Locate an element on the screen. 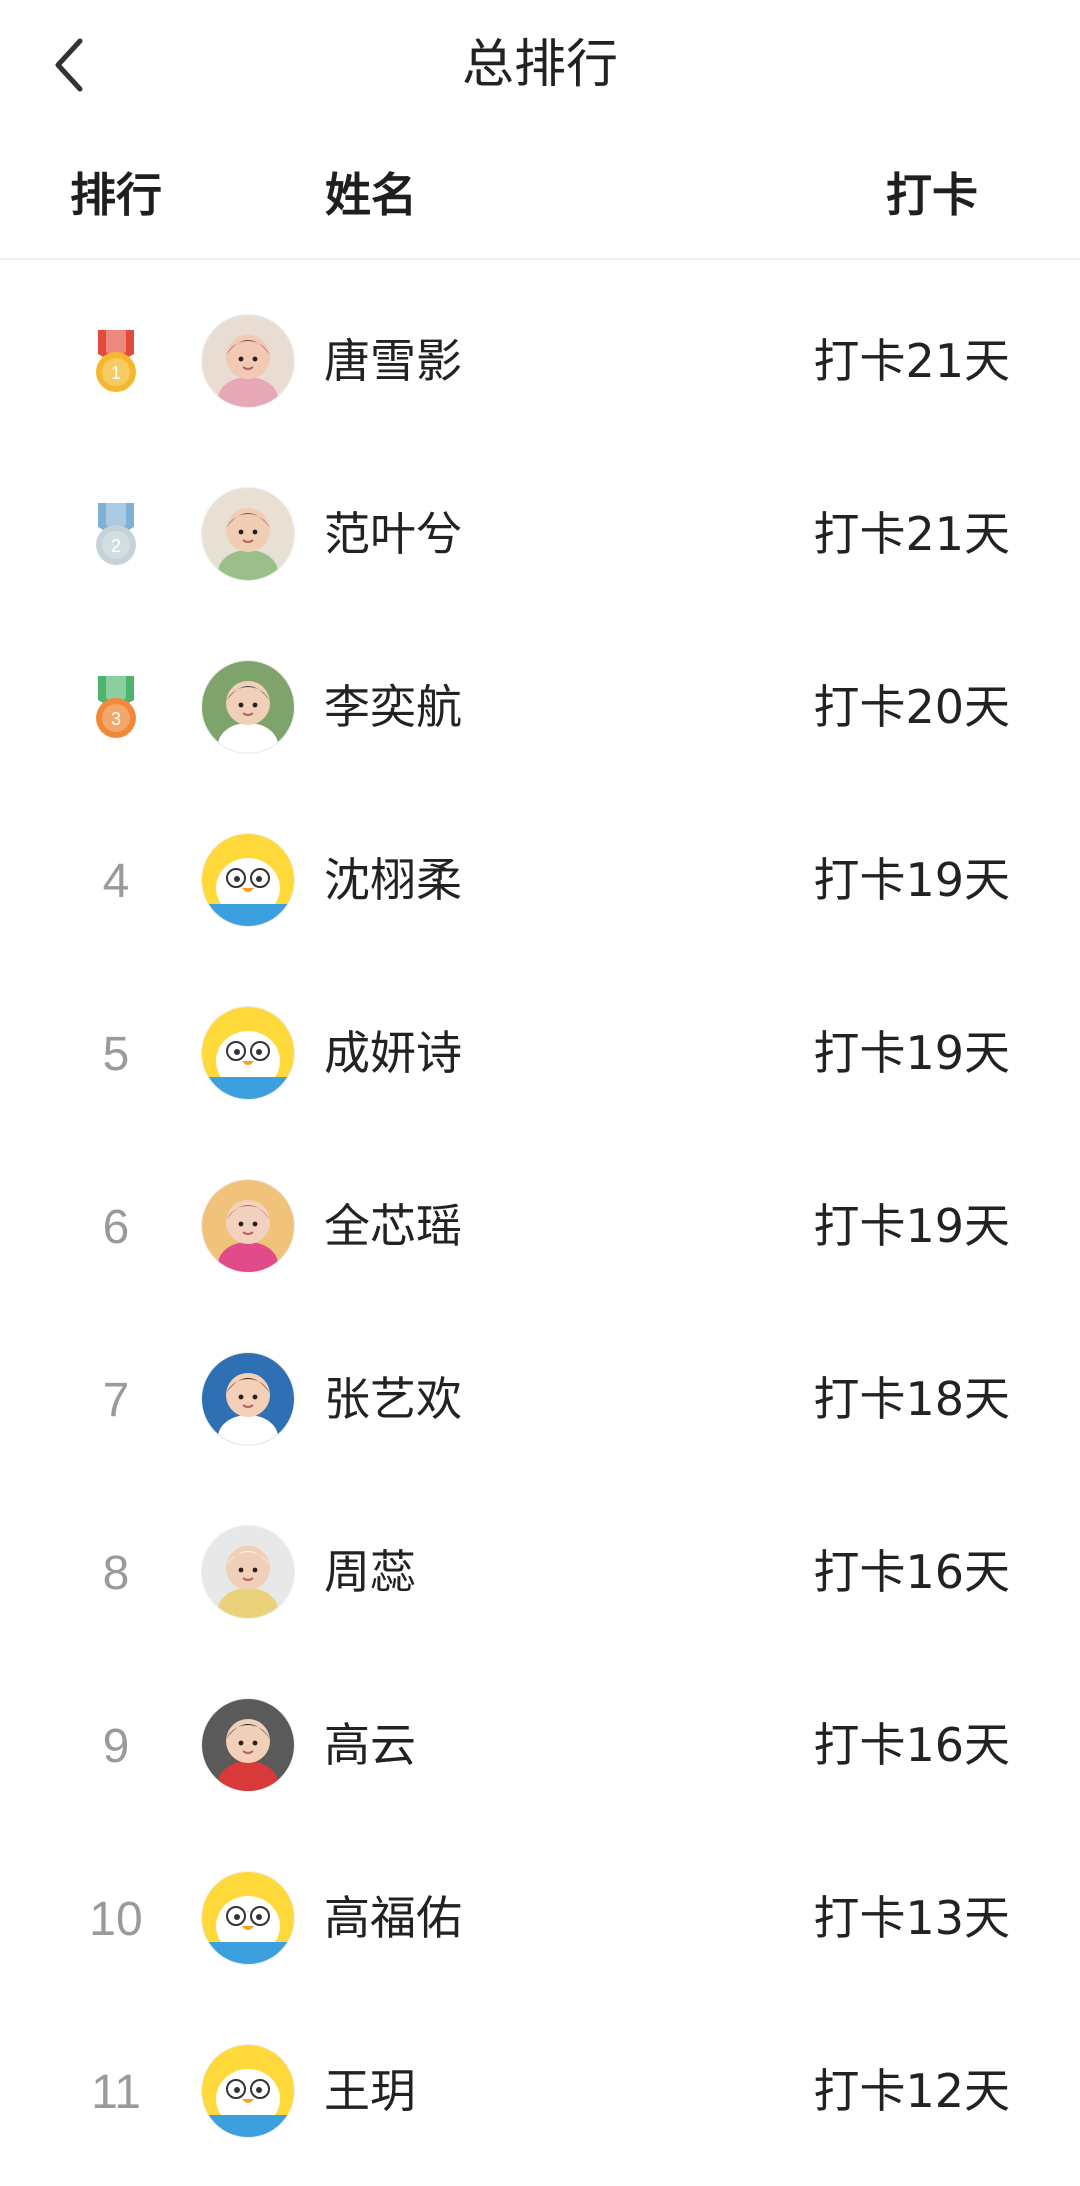 The image size is (1080, 2186). student-name: 高福佑 is located at coordinates (393, 1918).